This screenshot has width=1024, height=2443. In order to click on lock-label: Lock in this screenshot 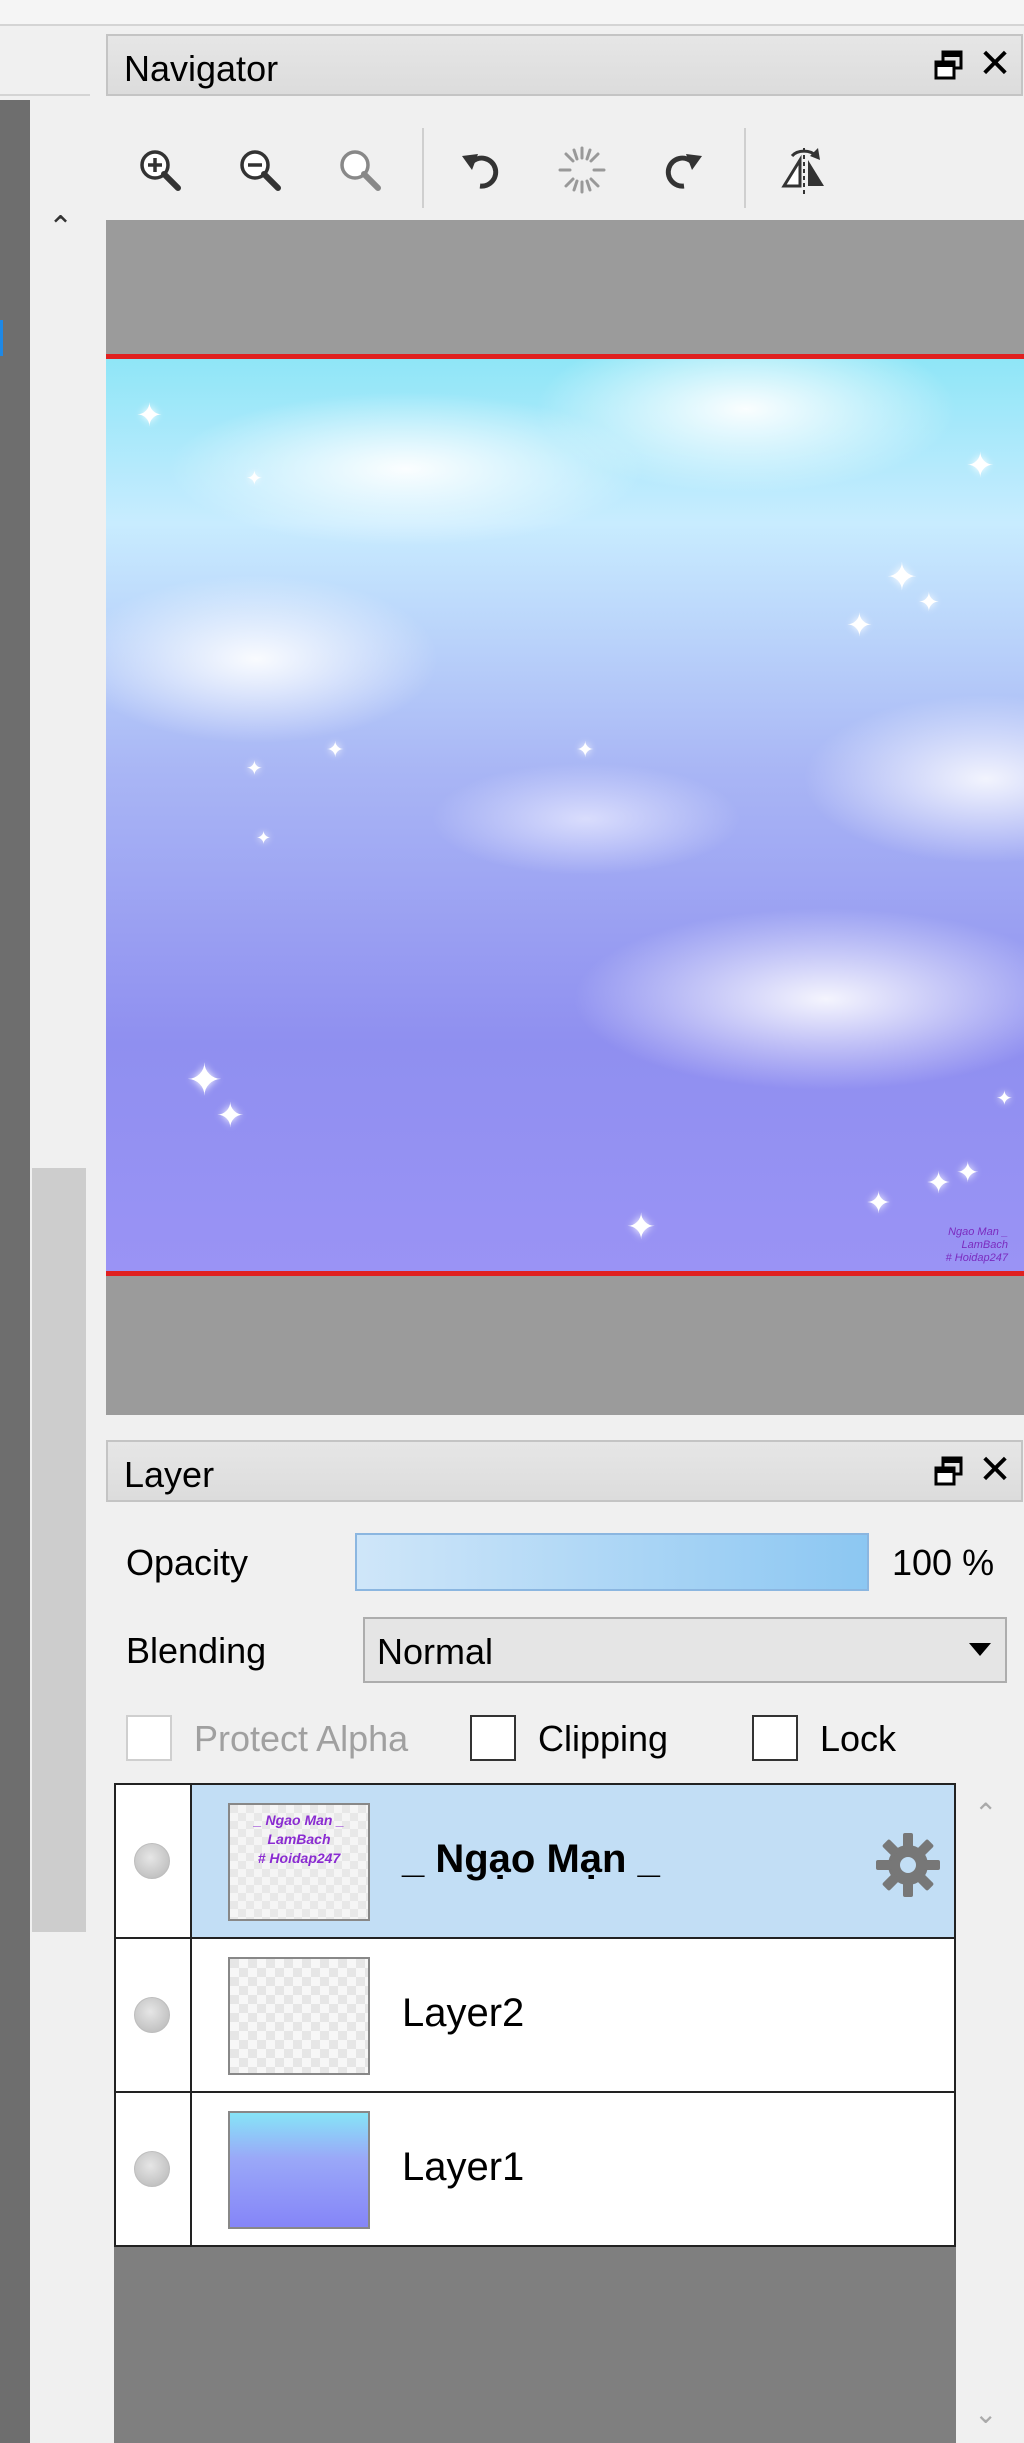, I will do `click(858, 1738)`.